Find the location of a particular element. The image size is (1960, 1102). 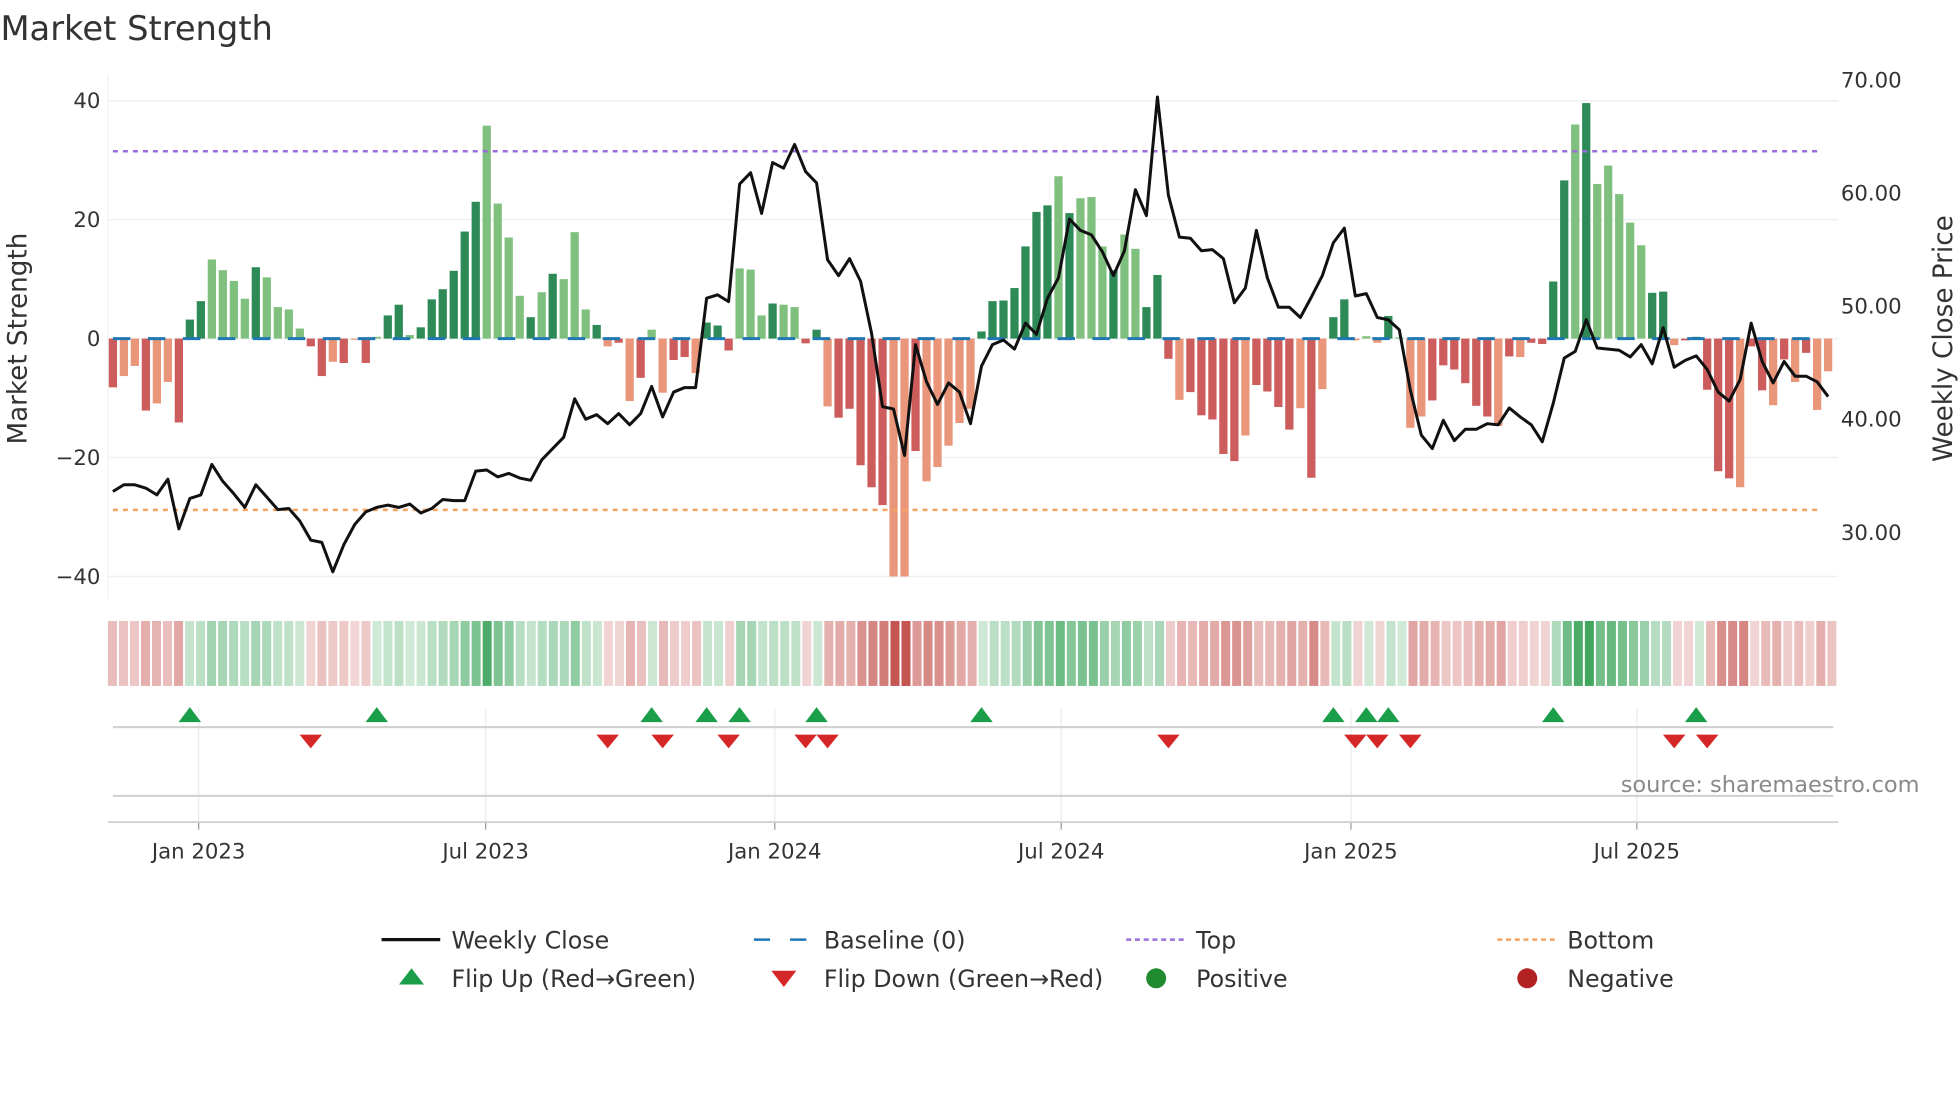

legend-item-top: Top is located at coordinates (1181, 940).